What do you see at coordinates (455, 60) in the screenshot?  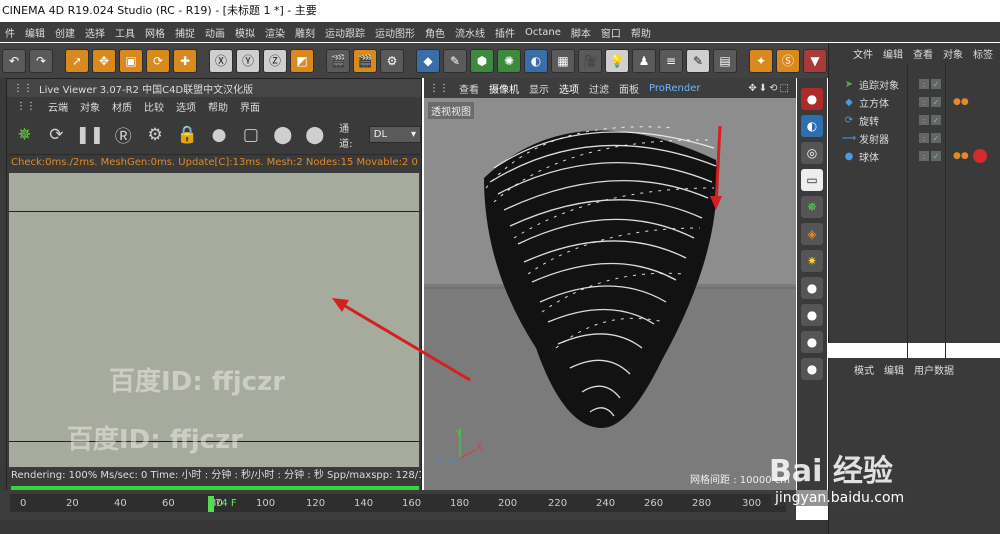 I see `pen-icon: ✎` at bounding box center [455, 60].